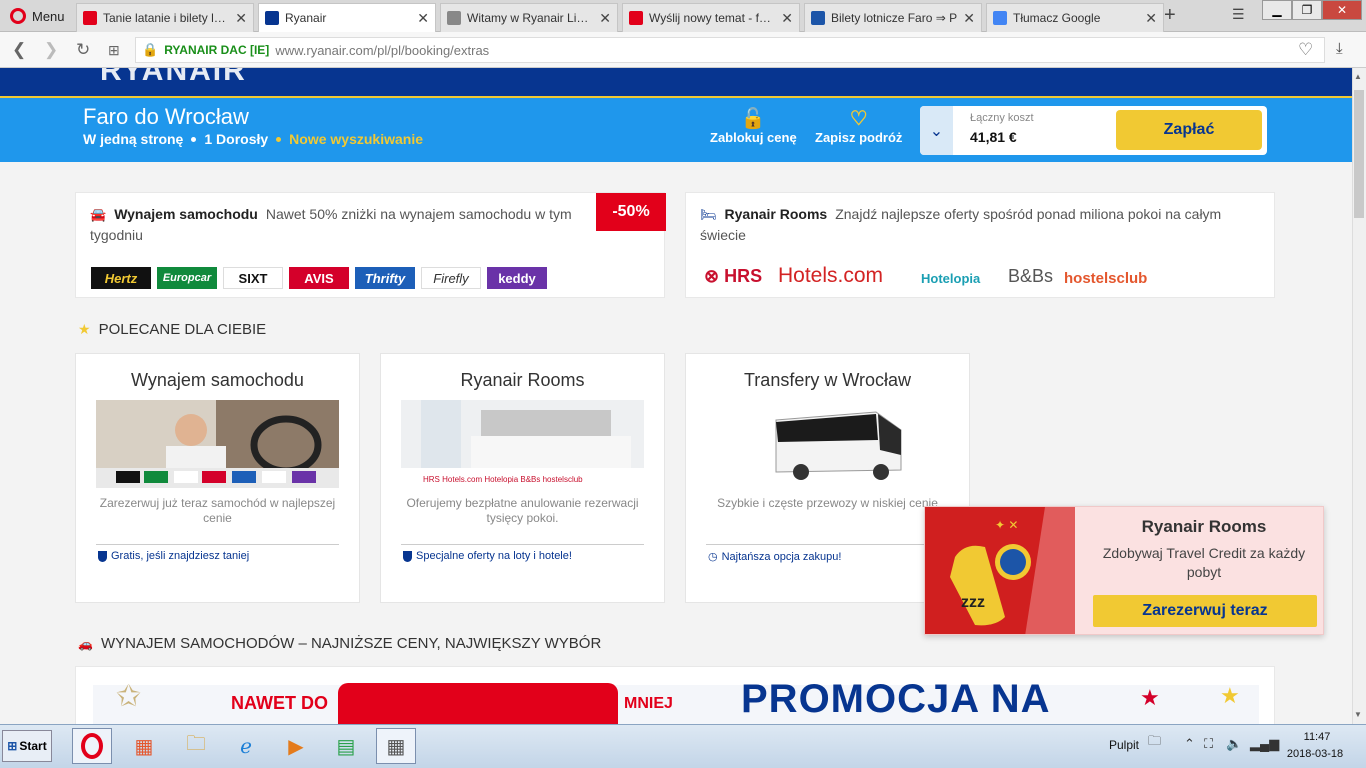  Describe the element at coordinates (18, 16) in the screenshot. I see `opera-logo-icon` at that location.